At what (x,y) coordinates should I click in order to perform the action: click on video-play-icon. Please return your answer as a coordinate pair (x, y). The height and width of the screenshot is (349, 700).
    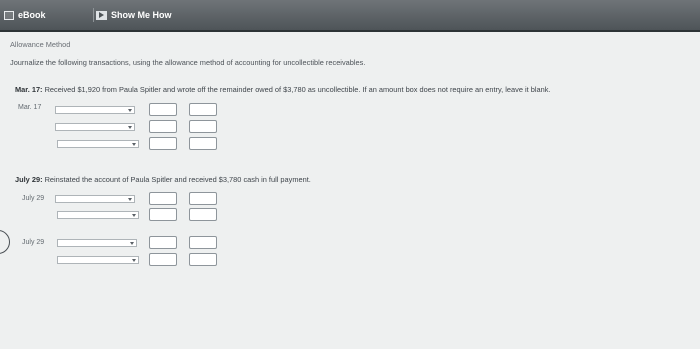
    Looking at the image, I should click on (101, 15).